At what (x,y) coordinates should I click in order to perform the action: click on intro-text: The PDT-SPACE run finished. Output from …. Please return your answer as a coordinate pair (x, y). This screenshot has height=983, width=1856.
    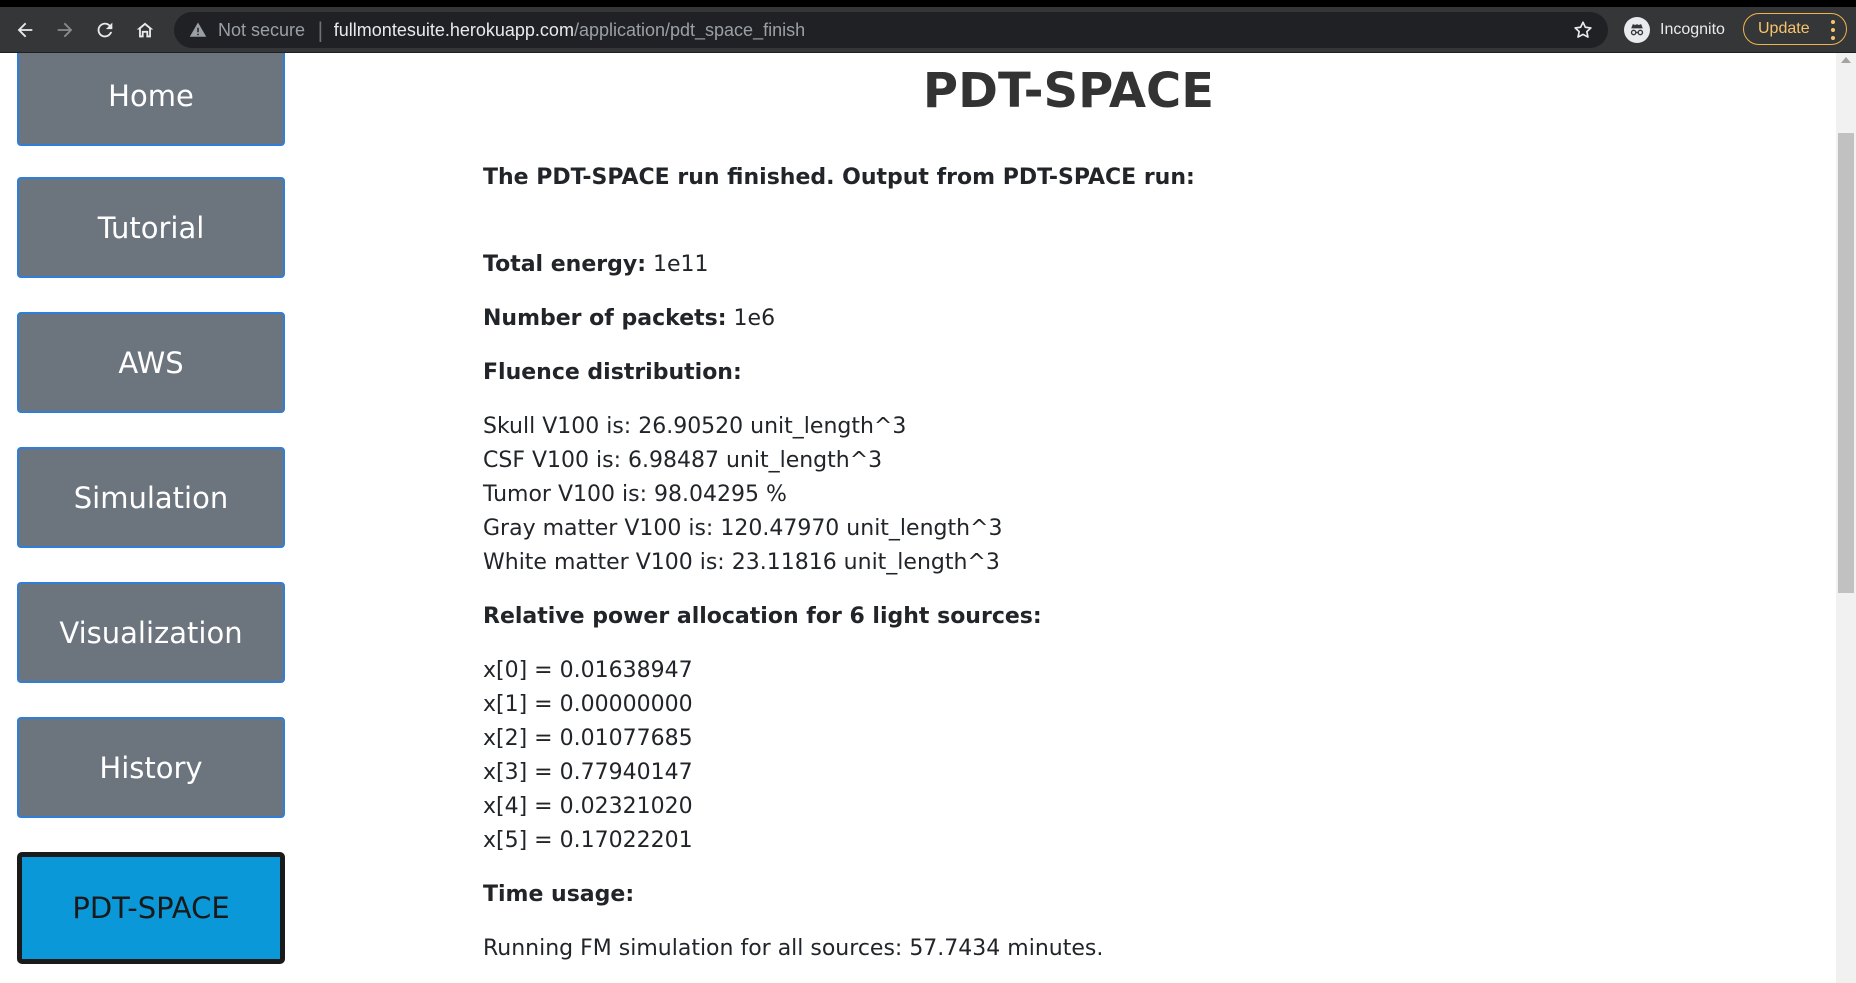
    Looking at the image, I should click on (839, 177).